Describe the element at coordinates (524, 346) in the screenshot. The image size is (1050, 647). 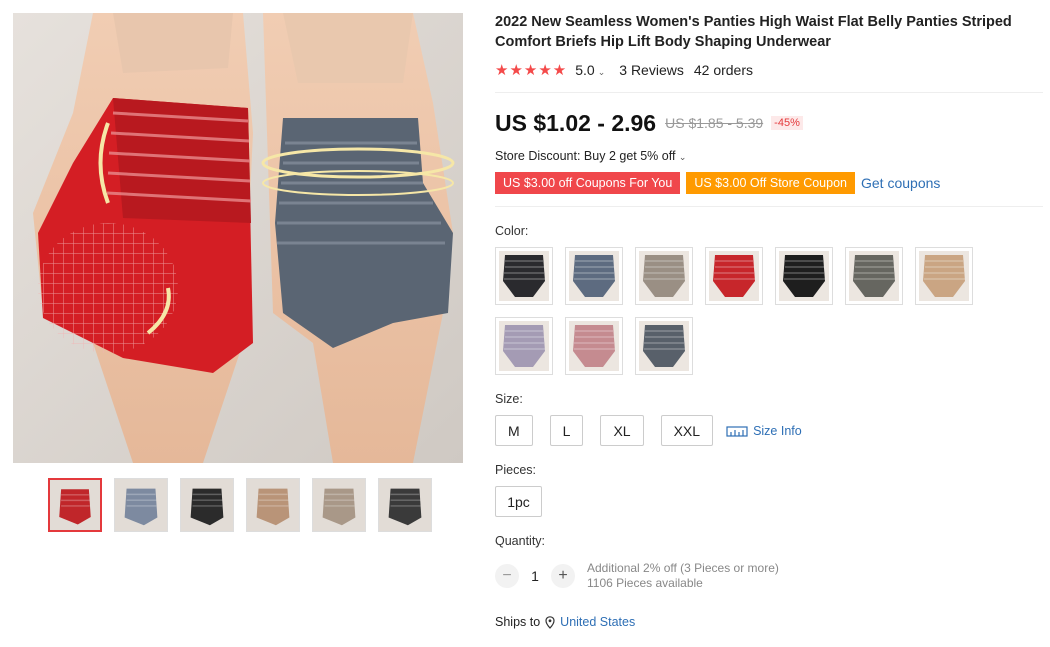
I see `color-swatch-lavender` at that location.